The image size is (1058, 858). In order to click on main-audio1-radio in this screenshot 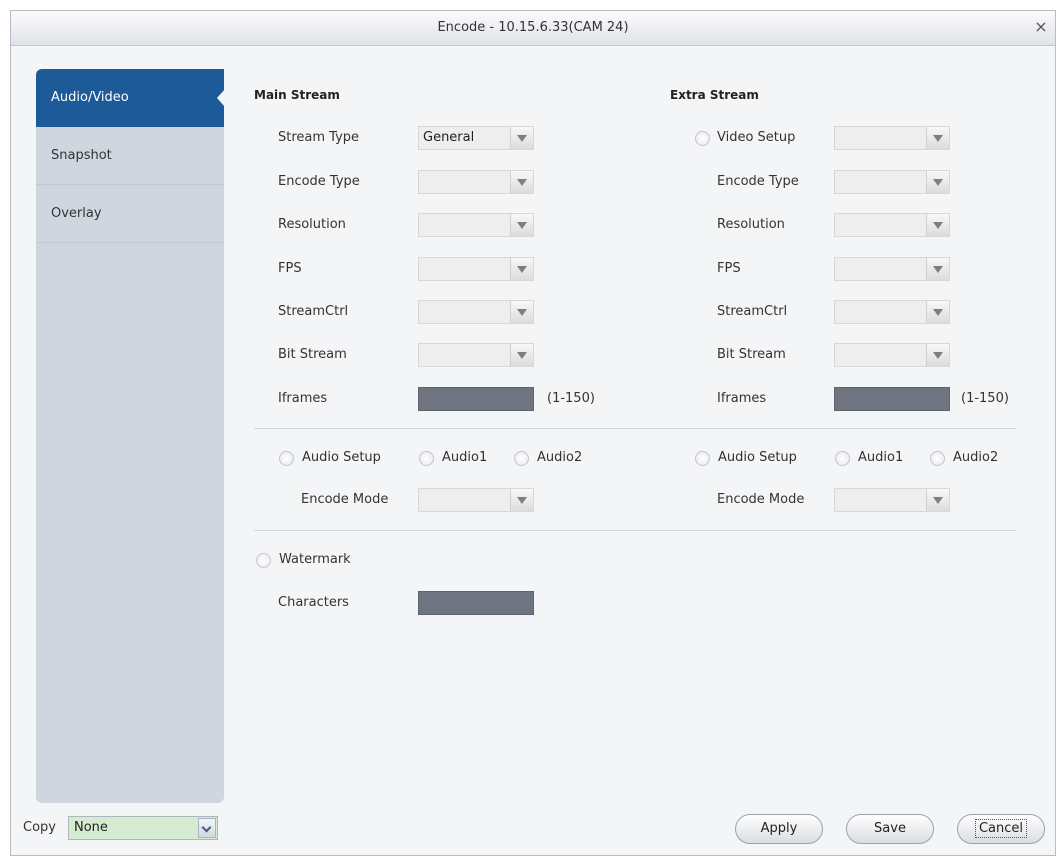, I will do `click(426, 458)`.